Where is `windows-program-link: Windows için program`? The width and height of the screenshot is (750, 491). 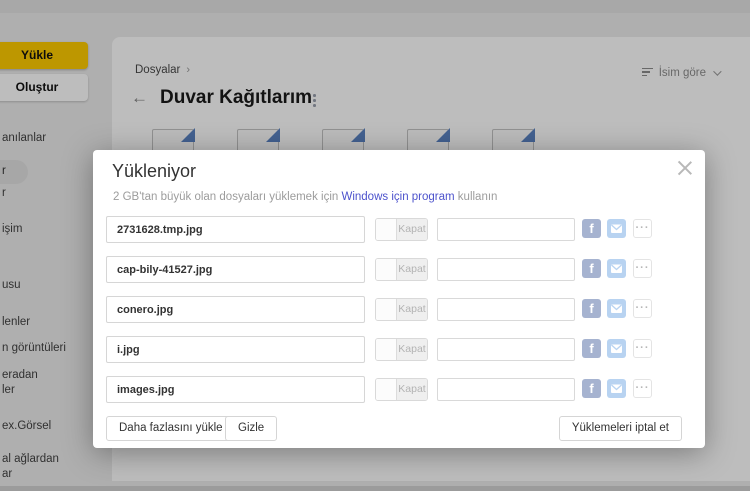
windows-program-link: Windows için program is located at coordinates (397, 197).